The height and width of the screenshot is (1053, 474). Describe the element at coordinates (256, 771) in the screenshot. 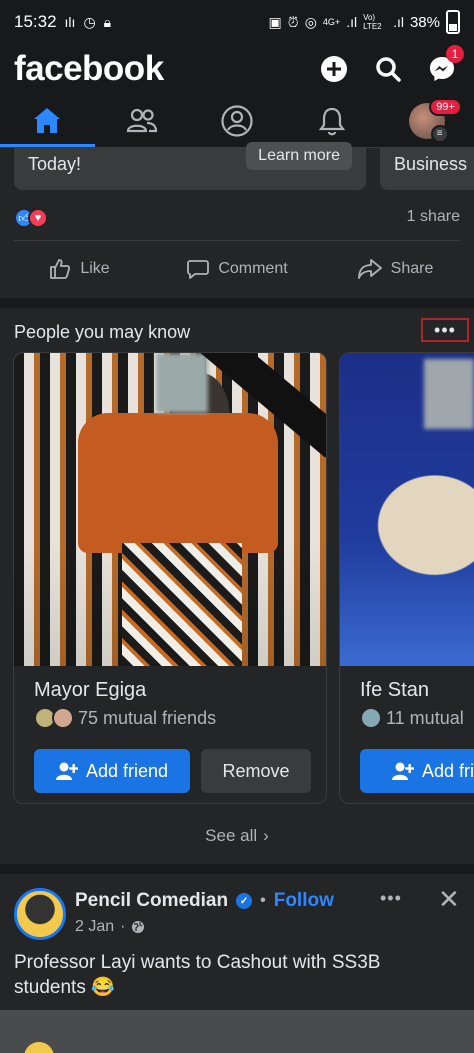

I see `remove-button: Remove` at that location.